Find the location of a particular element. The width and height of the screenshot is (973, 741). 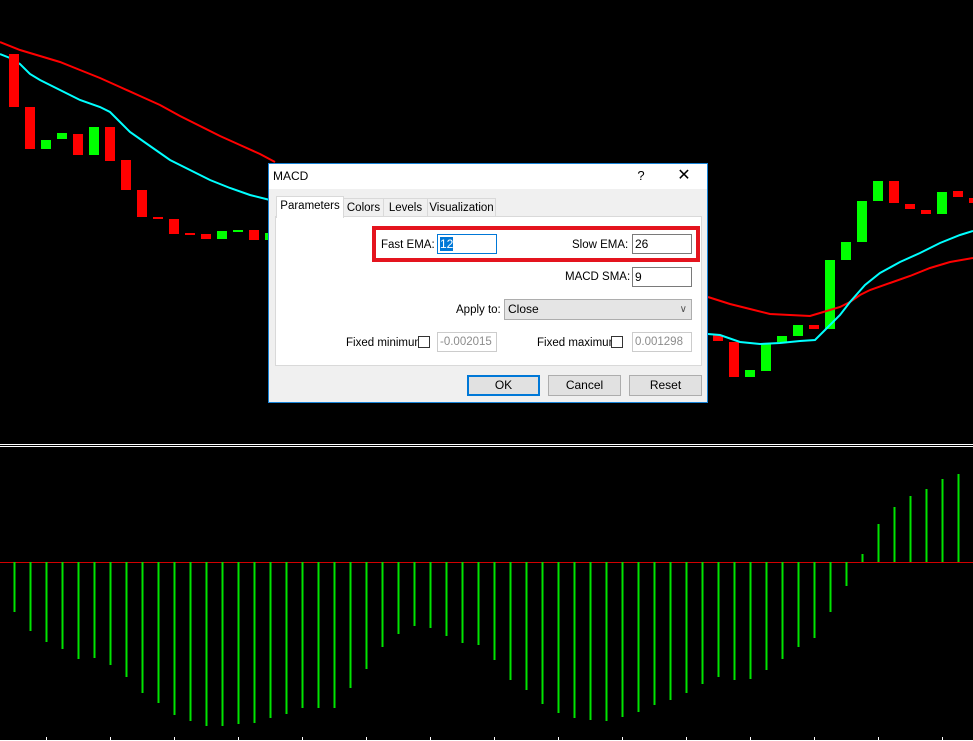

fixed-minimum-input: -0.002015 is located at coordinates (467, 342).